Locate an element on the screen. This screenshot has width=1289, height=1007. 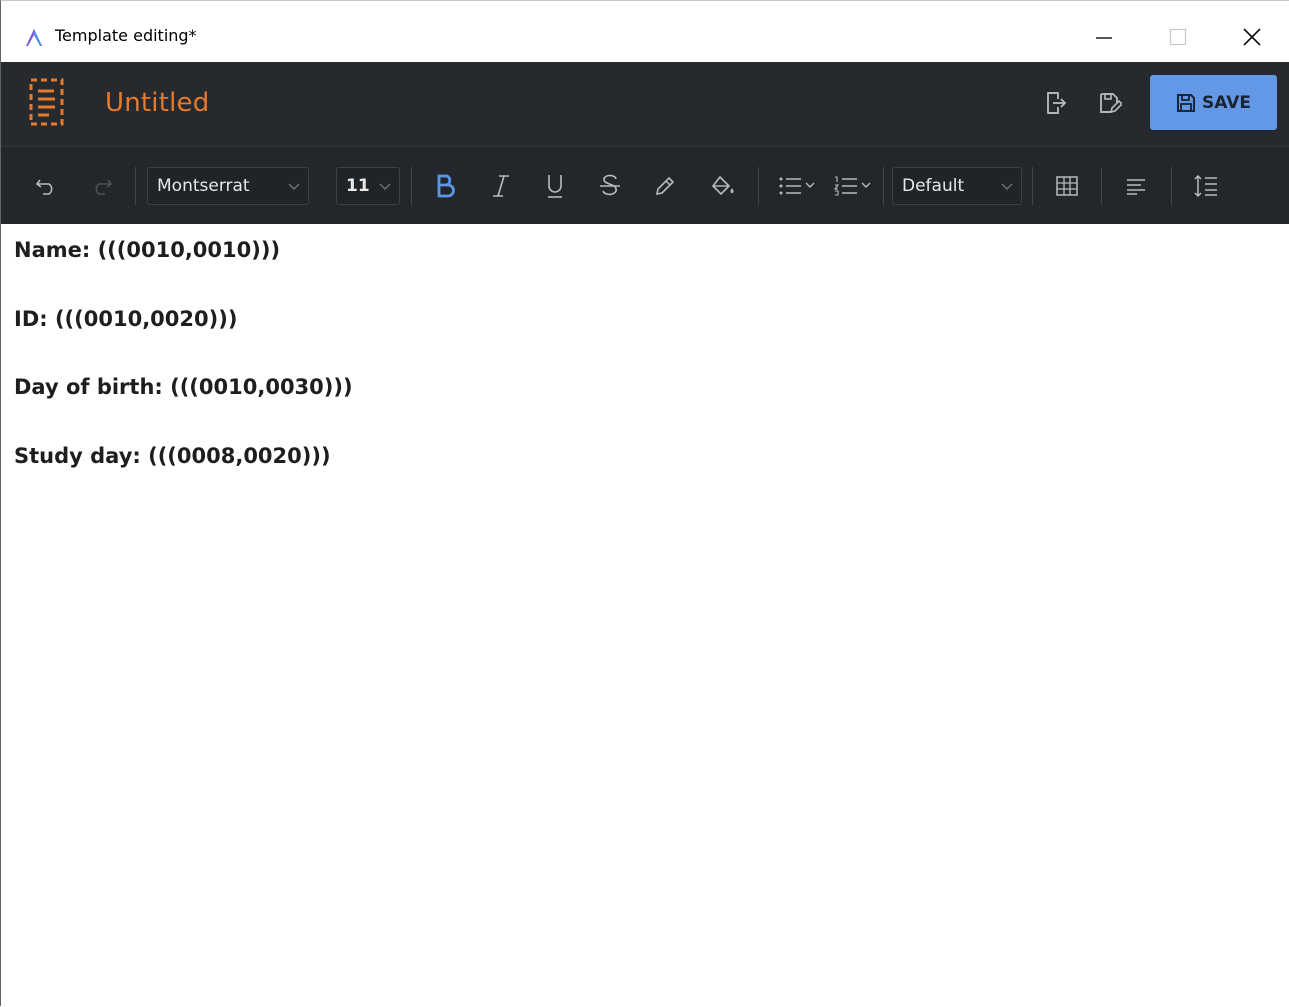
window-title: Template editing* is located at coordinates (126, 35).